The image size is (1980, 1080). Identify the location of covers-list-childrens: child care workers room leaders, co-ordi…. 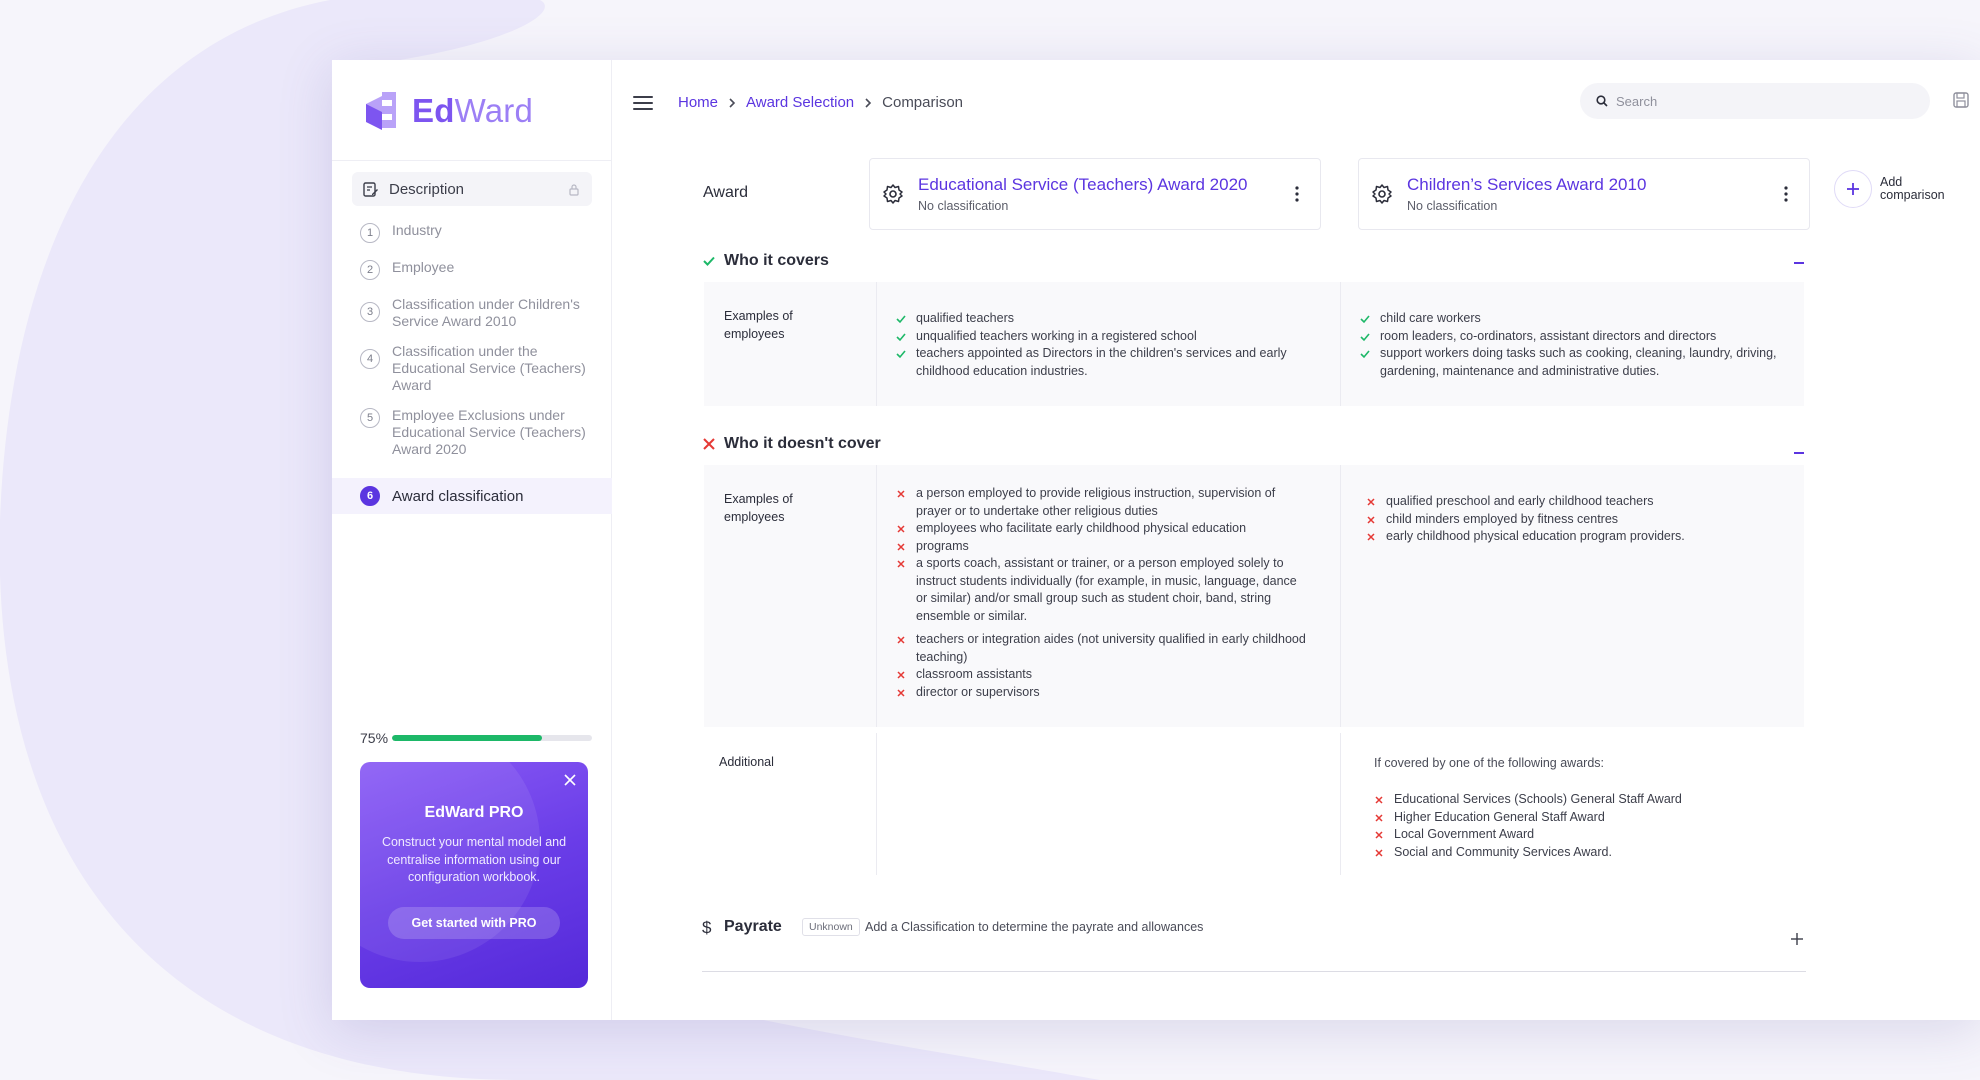
(1570, 345).